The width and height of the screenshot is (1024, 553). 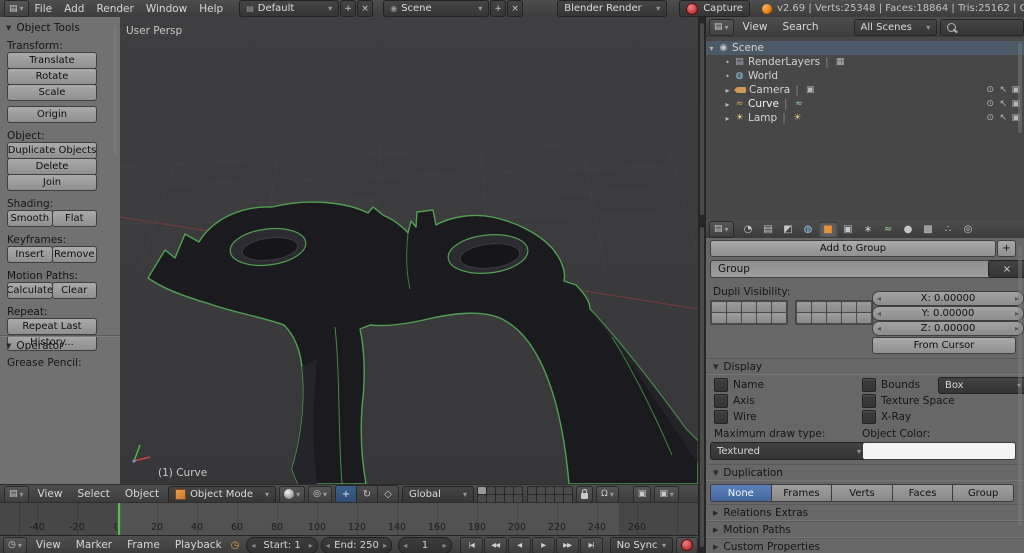 What do you see at coordinates (387, 494) in the screenshot?
I see `manipulator-scale-button: ◇` at bounding box center [387, 494].